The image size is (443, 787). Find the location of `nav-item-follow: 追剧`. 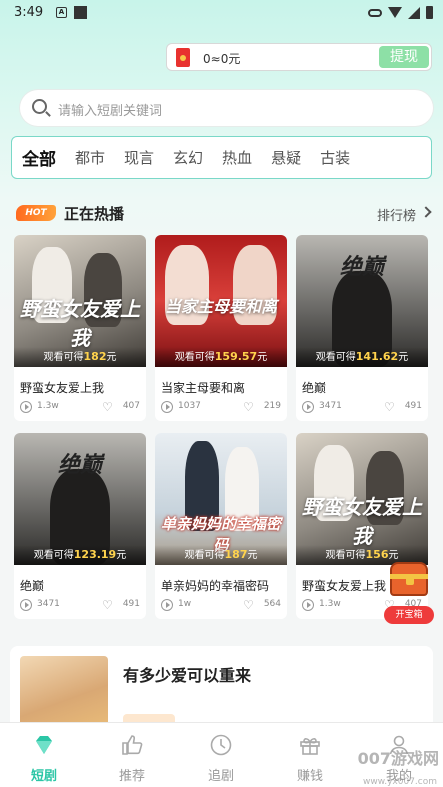

nav-item-follow: 追剧 is located at coordinates (221, 755).